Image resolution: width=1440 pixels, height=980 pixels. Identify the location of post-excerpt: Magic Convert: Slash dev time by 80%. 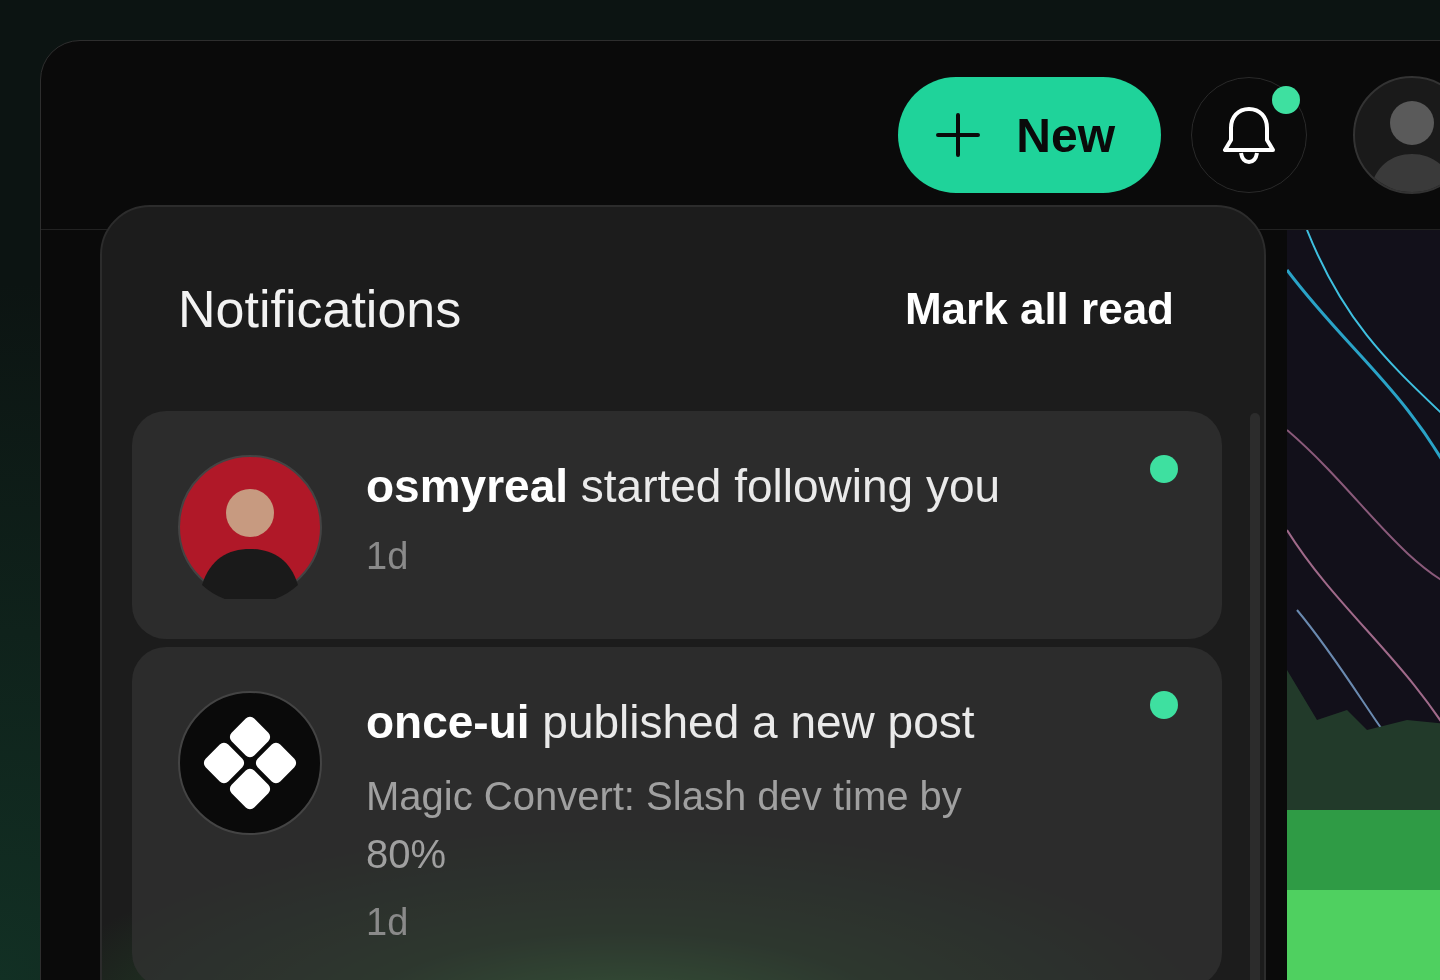
(664, 825).